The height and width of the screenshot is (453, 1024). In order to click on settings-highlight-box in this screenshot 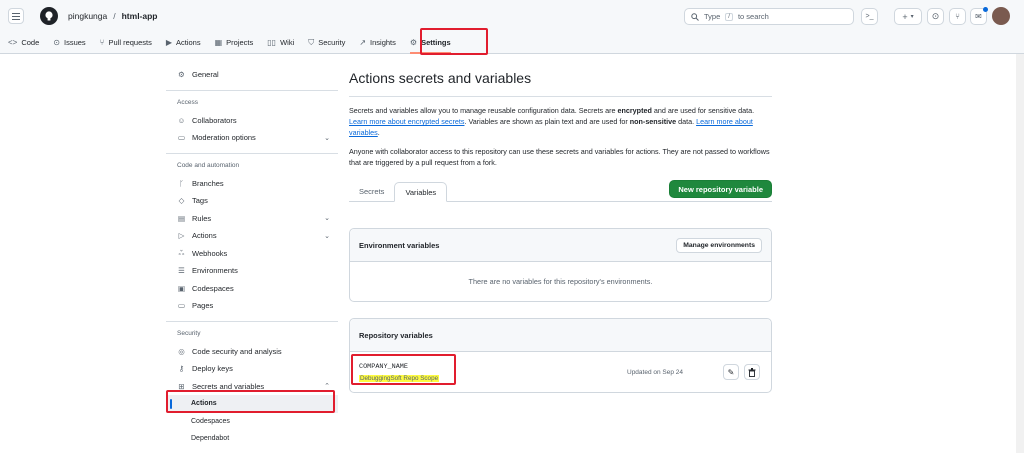, I will do `click(454, 41)`.